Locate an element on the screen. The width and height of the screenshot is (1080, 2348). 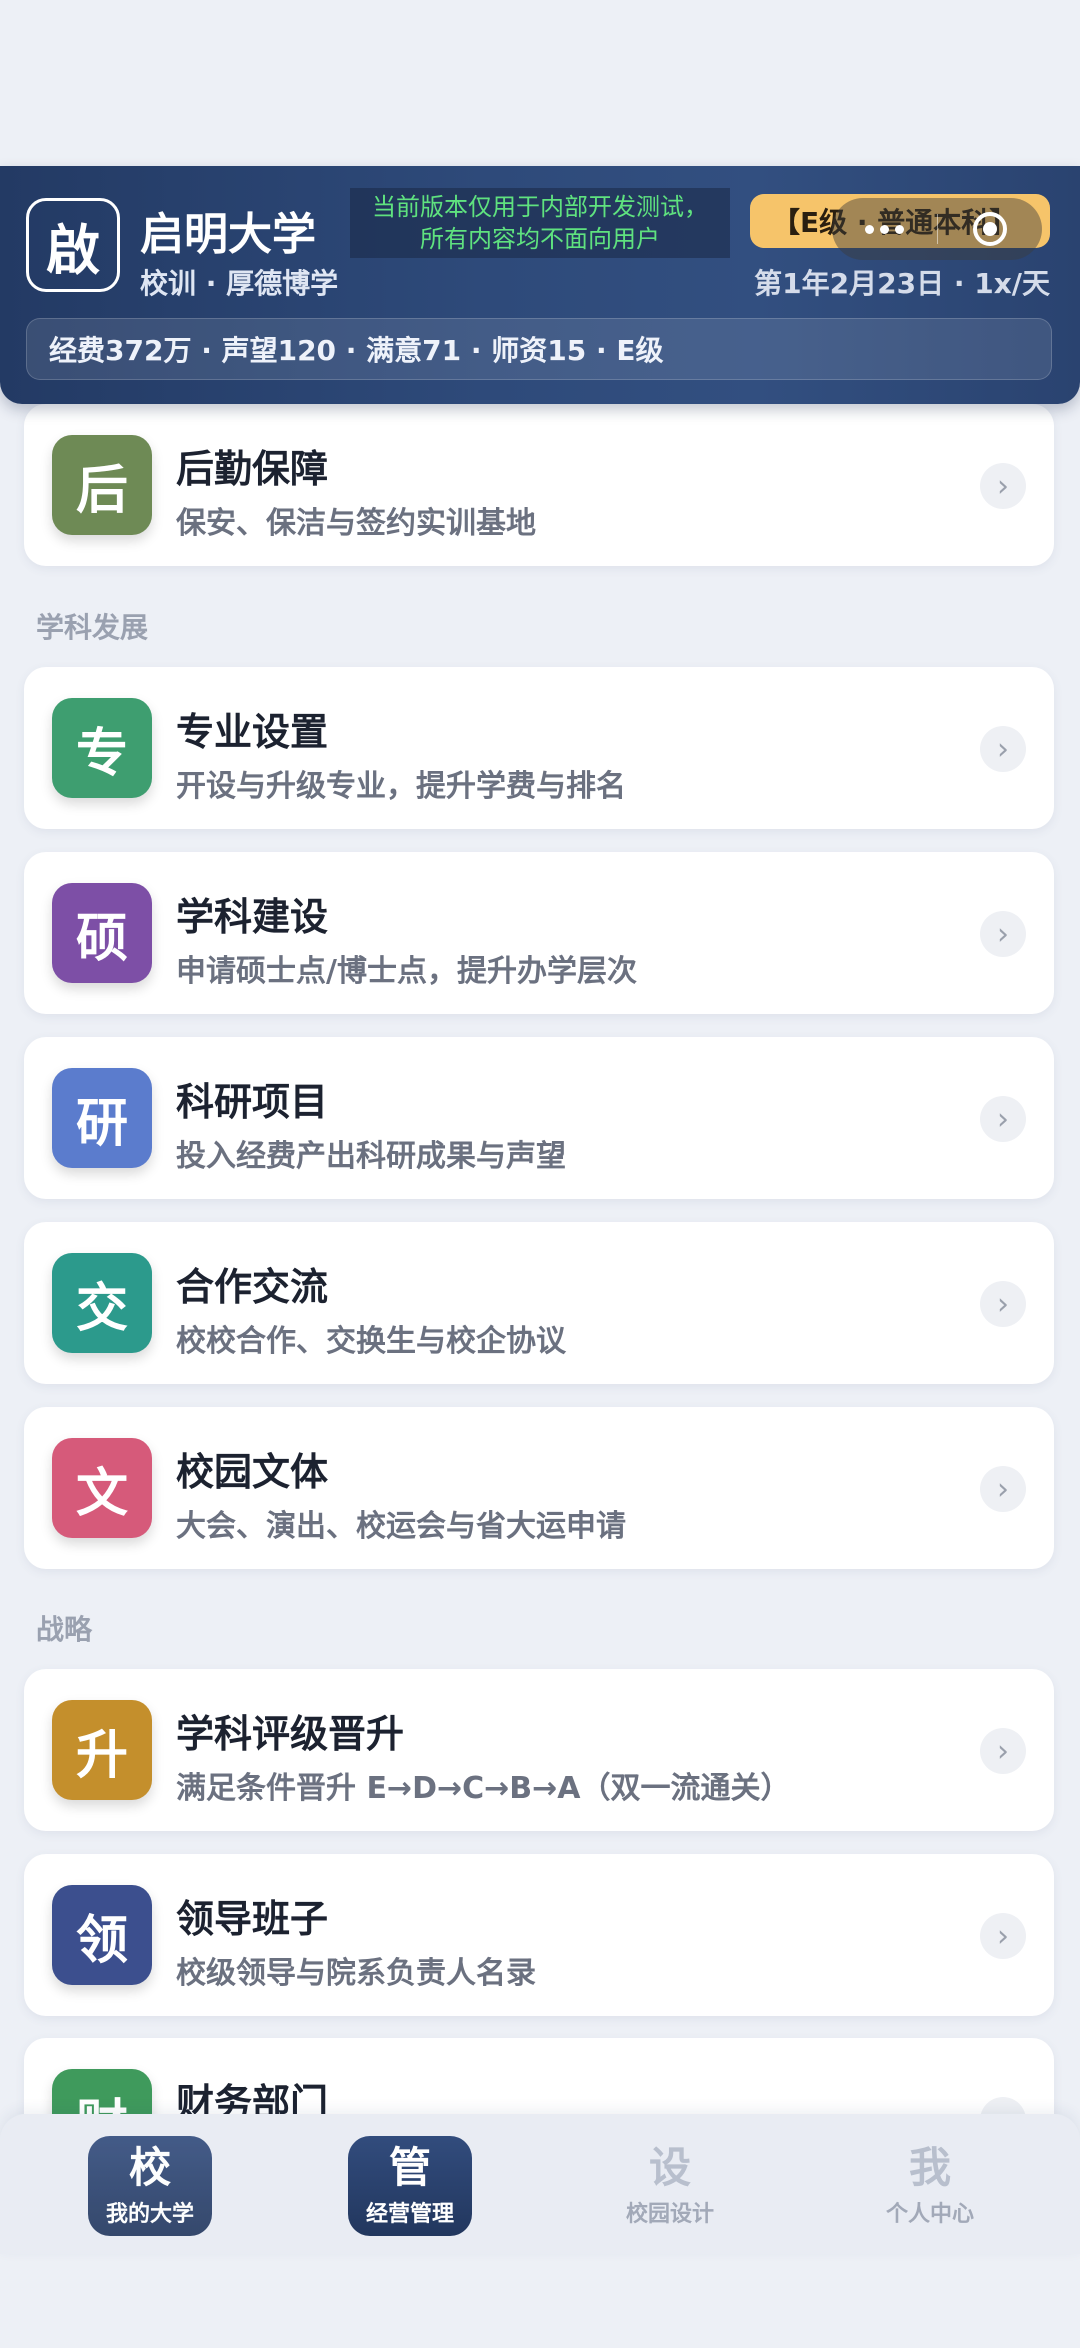
card-subtitle: 保安、保洁与签约实训基地 is located at coordinates (356, 523).